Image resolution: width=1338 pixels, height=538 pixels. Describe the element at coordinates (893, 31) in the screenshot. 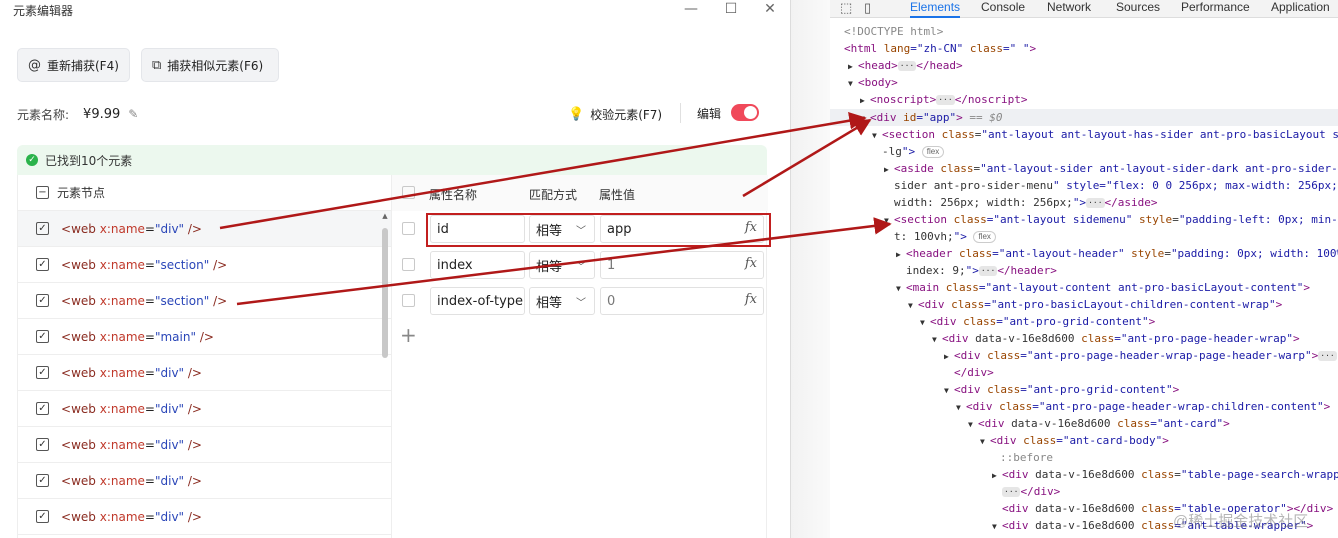

I see `dom-node-line: <!DOCTYPE html>` at that location.